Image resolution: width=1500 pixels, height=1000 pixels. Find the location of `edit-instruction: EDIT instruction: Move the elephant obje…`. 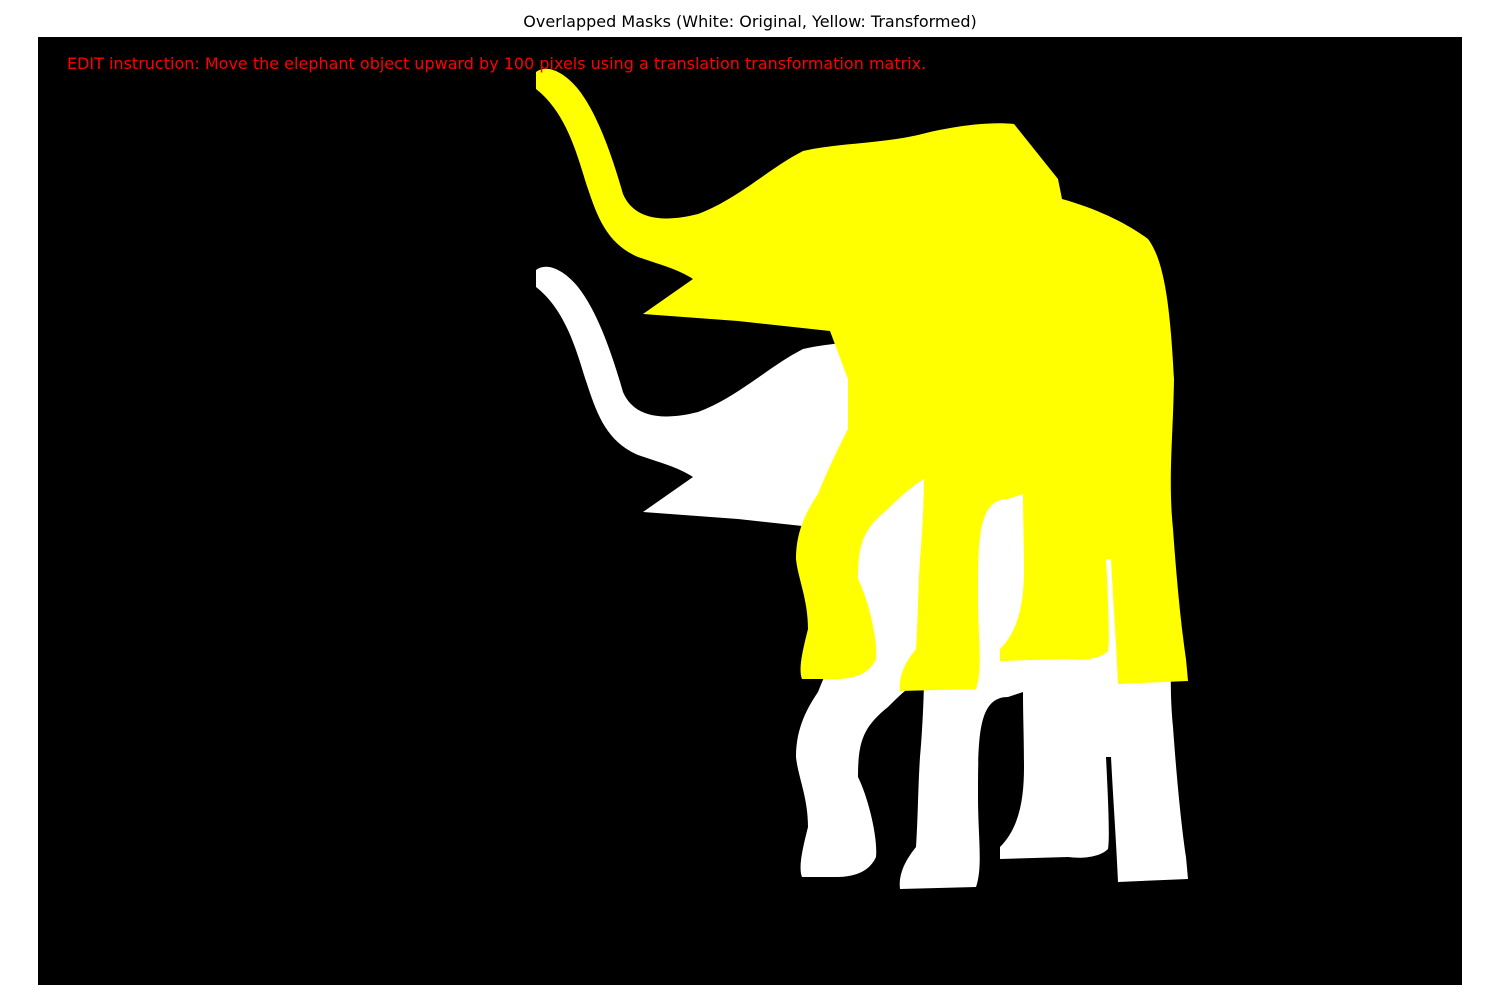

edit-instruction: EDIT instruction: Move the elephant obje… is located at coordinates (497, 63).